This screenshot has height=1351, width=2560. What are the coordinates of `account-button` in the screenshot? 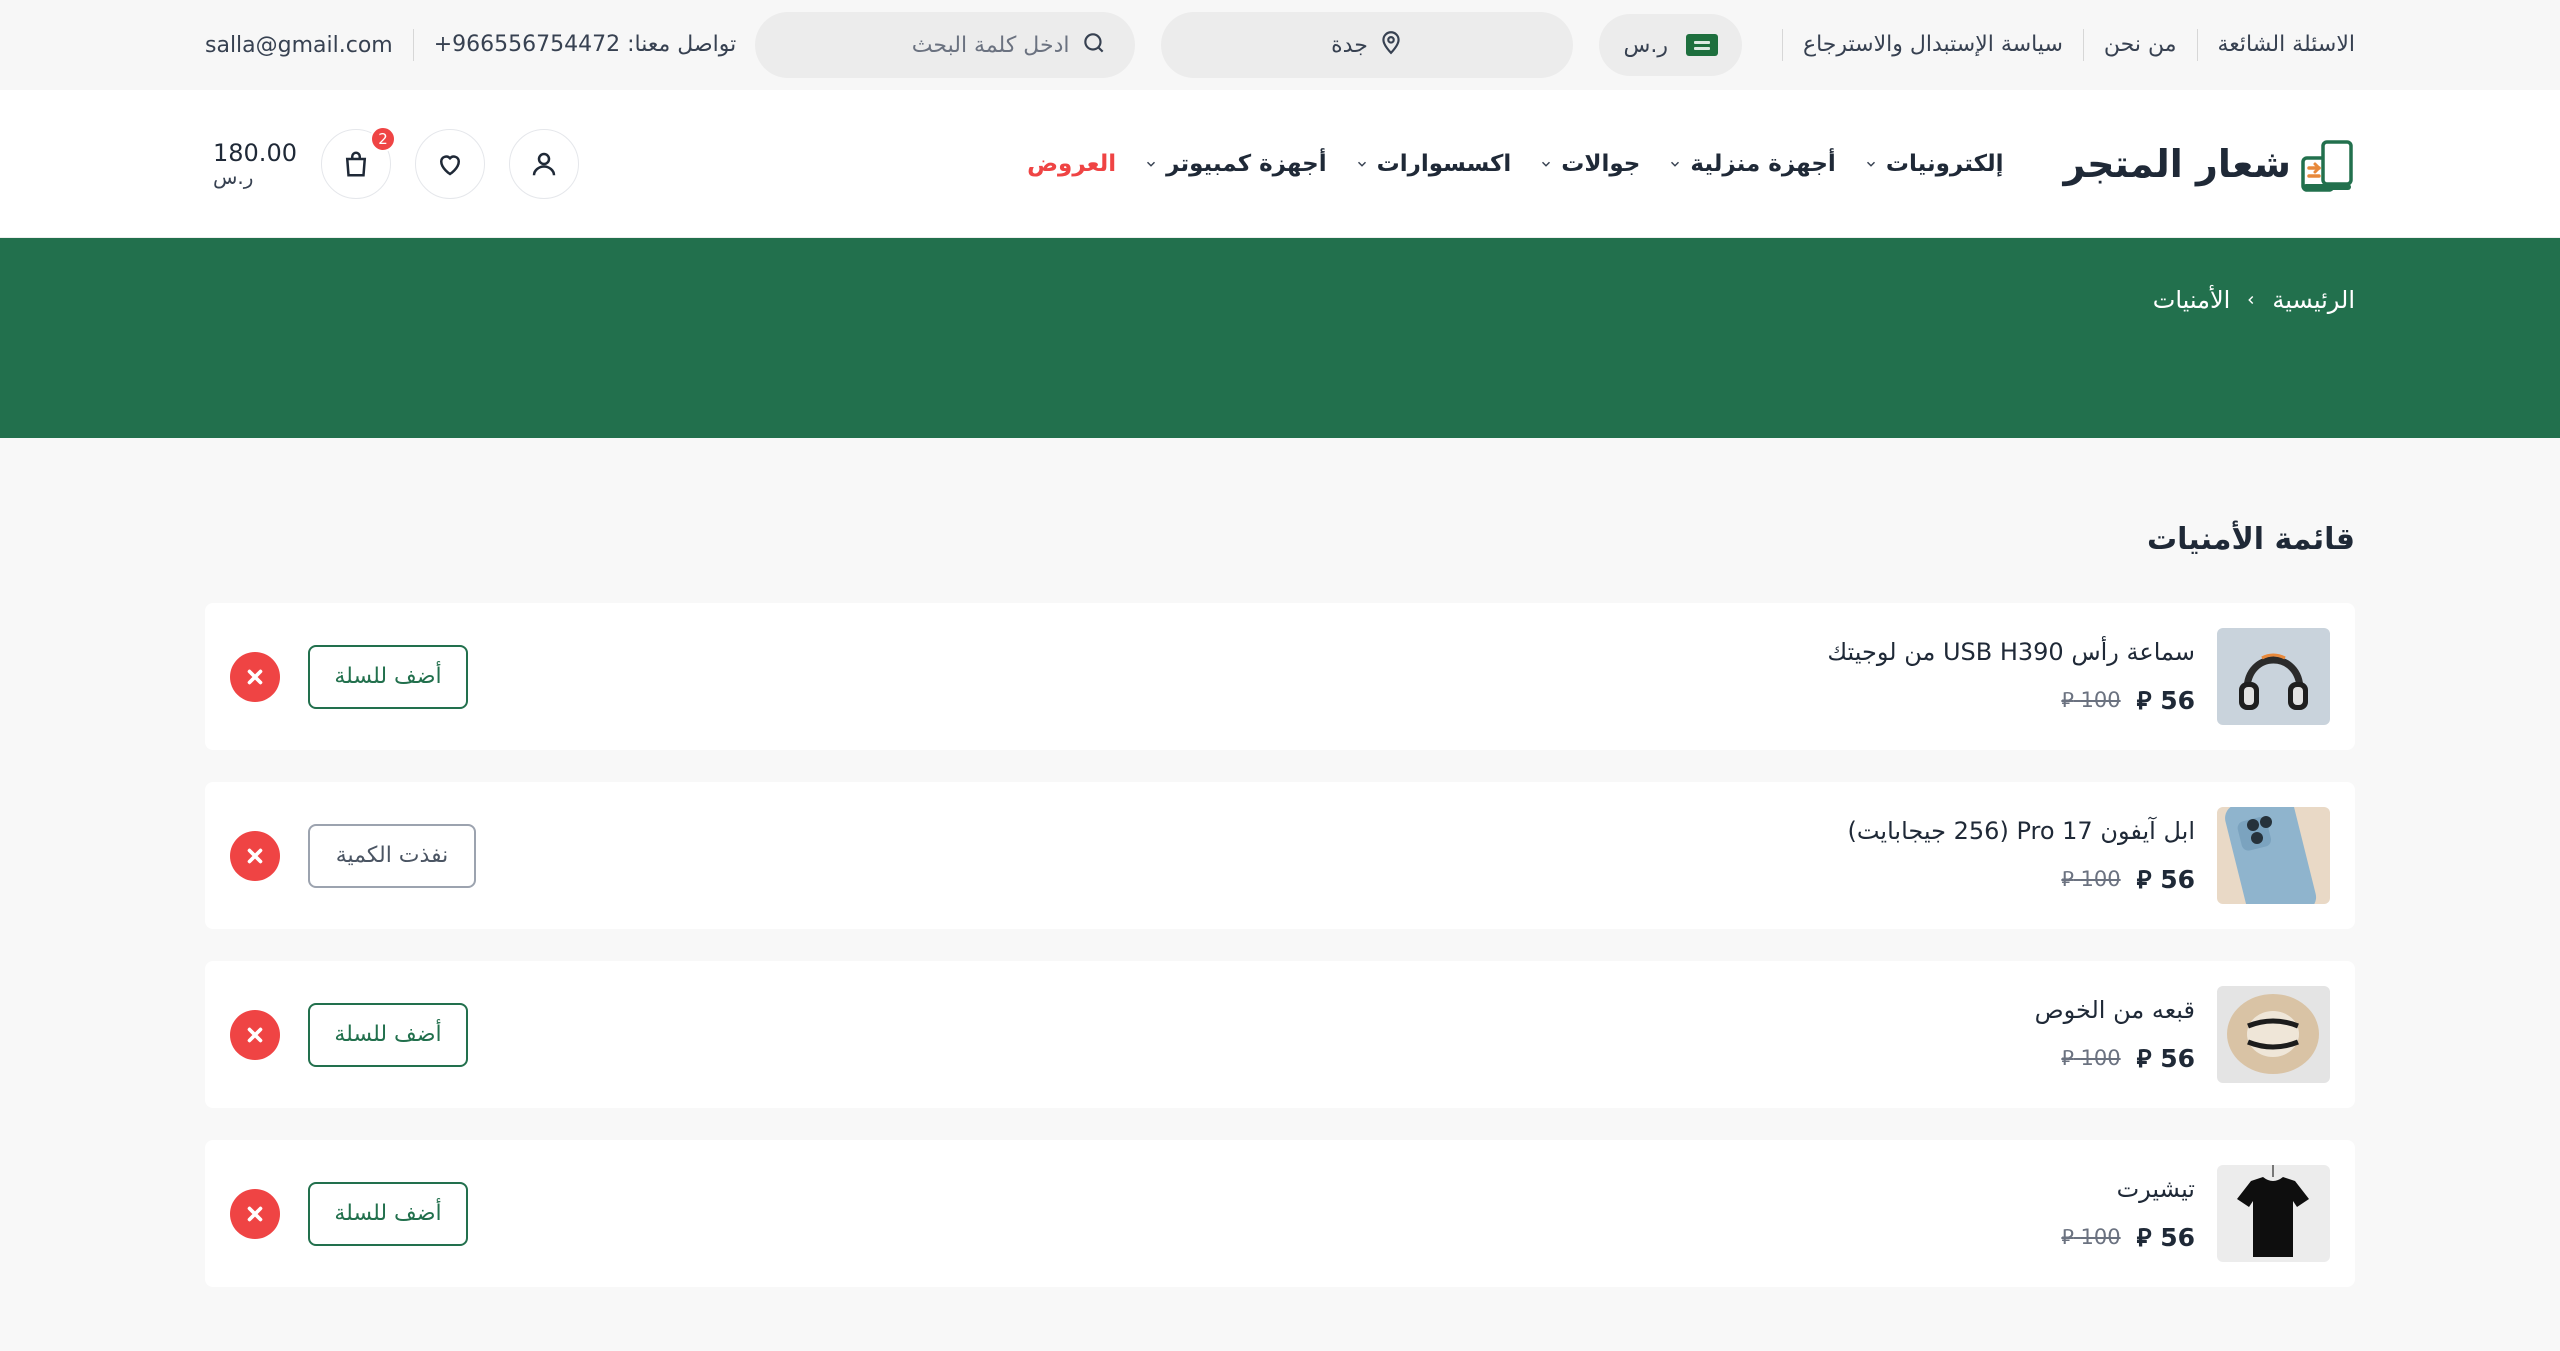 It's located at (543, 164).